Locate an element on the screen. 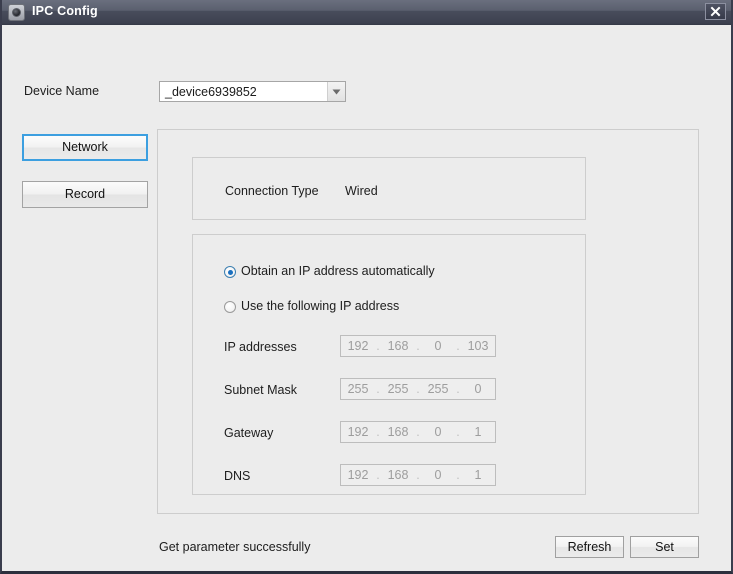 The image size is (733, 574). octet-1: 255 is located at coordinates (358, 389).